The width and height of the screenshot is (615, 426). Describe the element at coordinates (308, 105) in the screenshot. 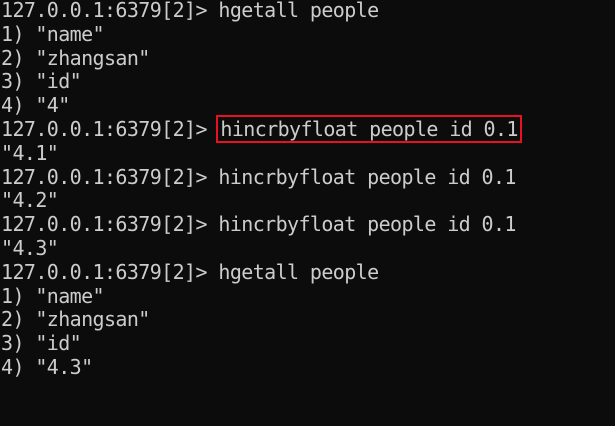

I see `terminal-line: 4) "4"` at that location.